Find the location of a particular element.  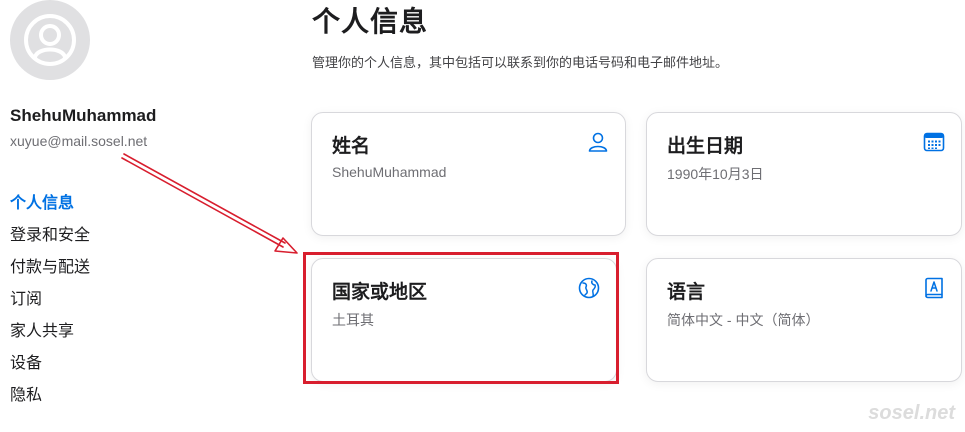

birthday-card-title: 出生日期 is located at coordinates (705, 146).